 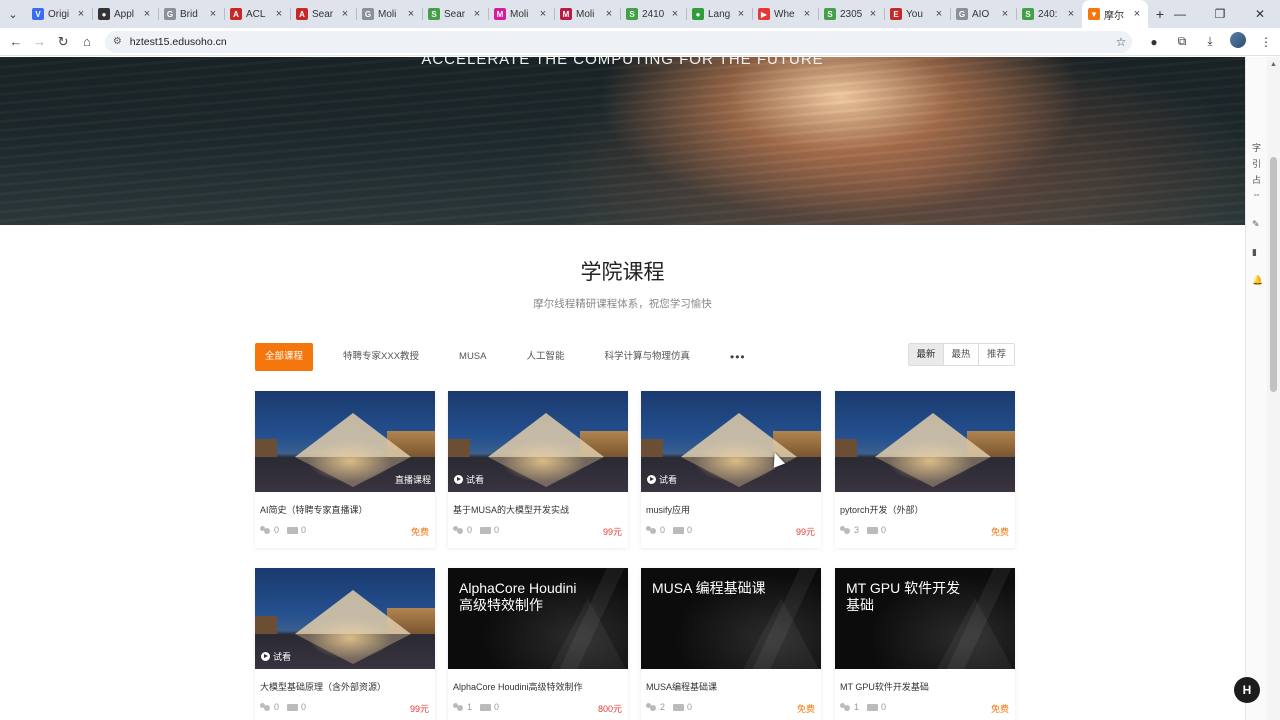 What do you see at coordinates (785, 14) in the screenshot?
I see `browser-tab: ▶ Whe ×` at bounding box center [785, 14].